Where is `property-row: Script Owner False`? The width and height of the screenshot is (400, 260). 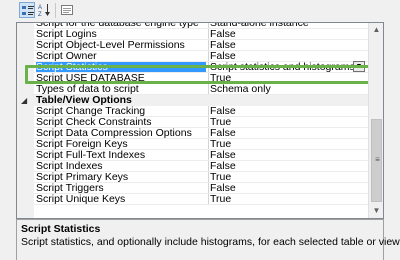 property-row: Script Owner False is located at coordinates (193, 56).